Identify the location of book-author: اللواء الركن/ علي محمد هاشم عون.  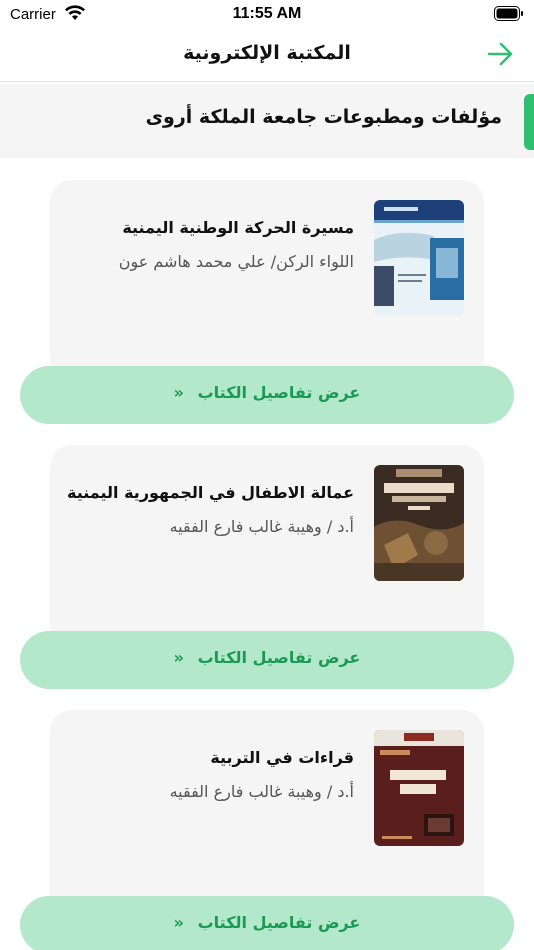
(236, 261).